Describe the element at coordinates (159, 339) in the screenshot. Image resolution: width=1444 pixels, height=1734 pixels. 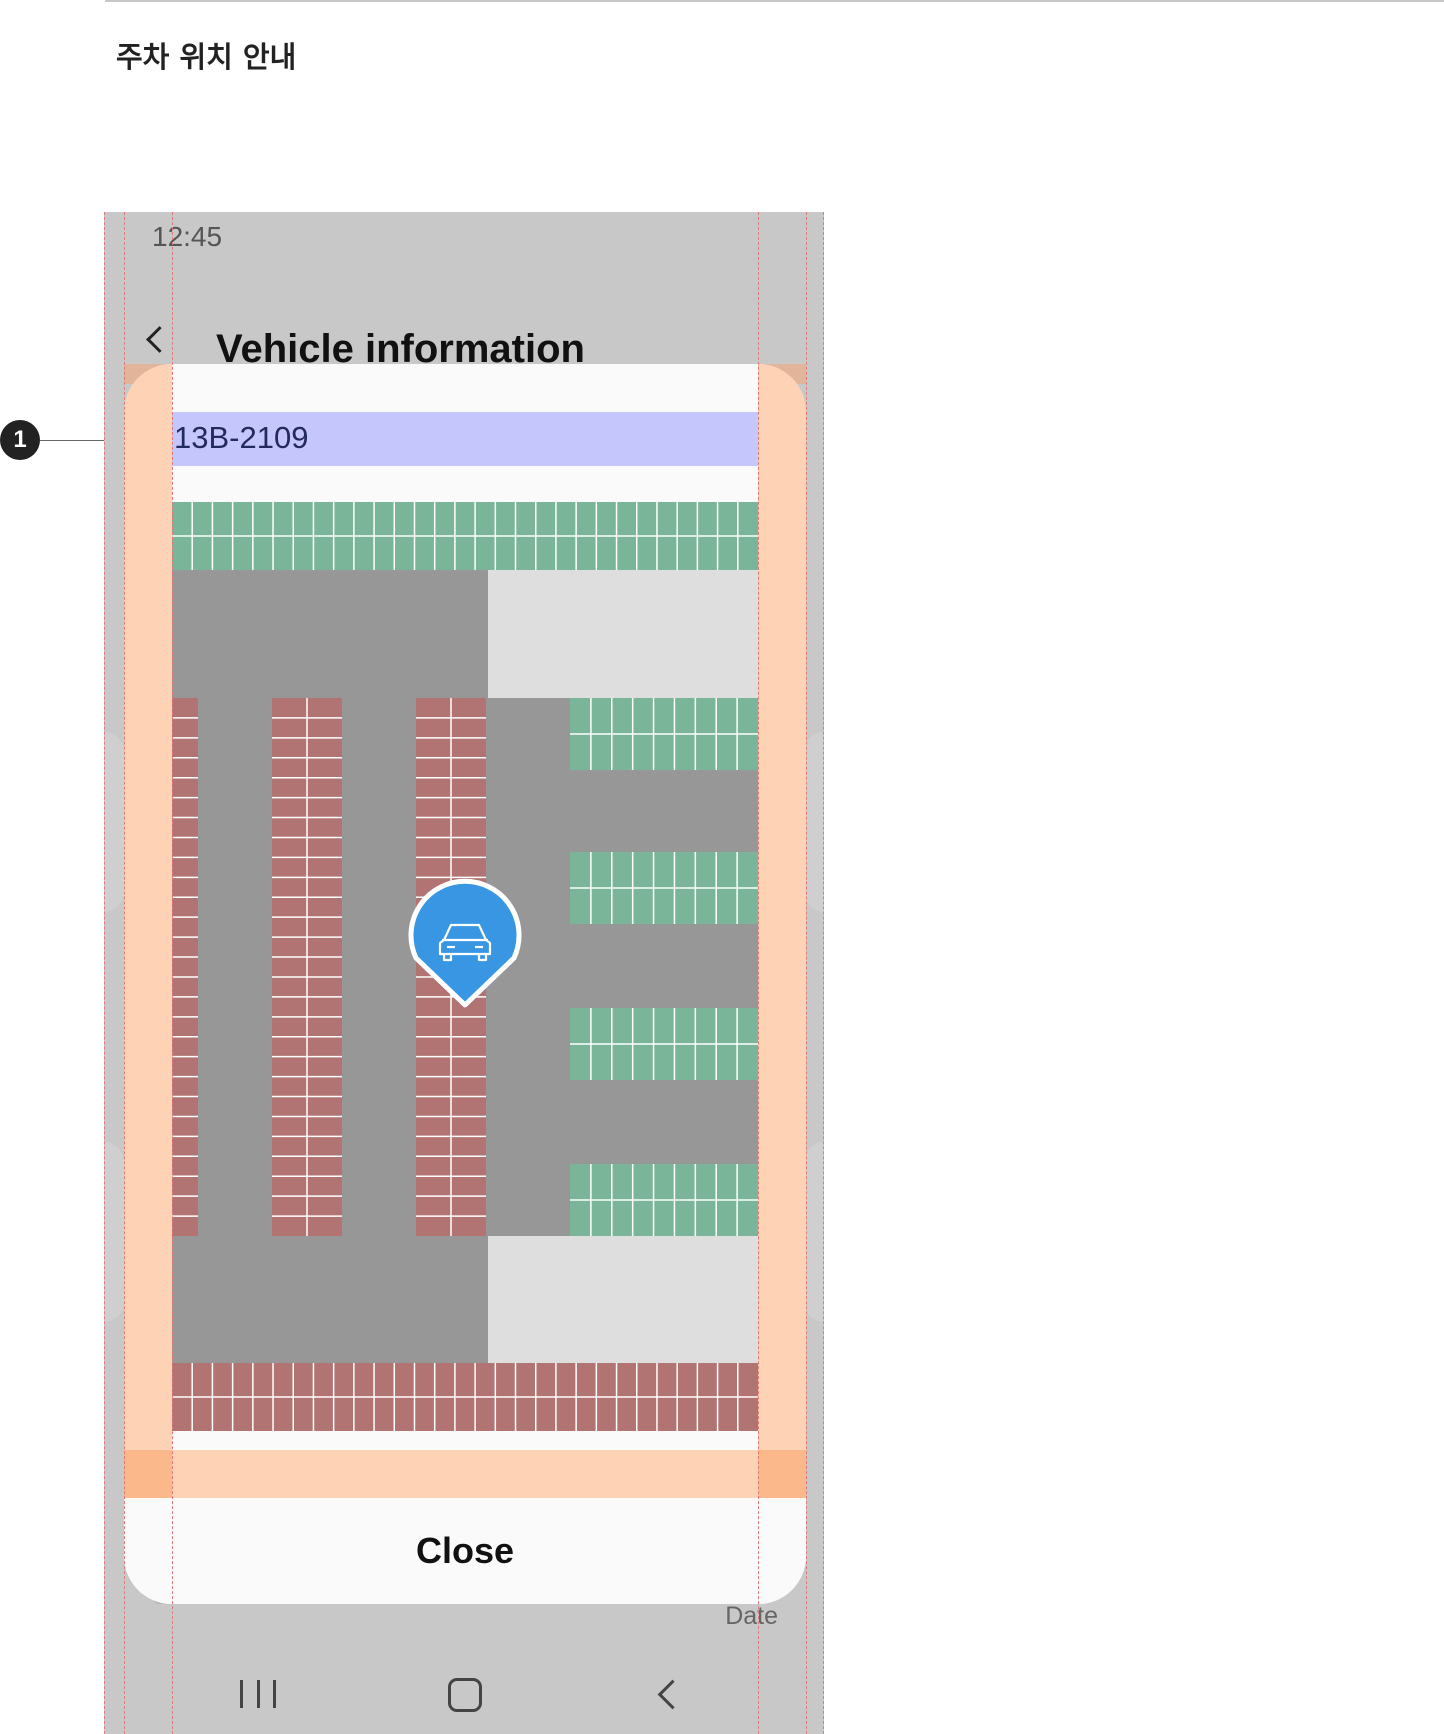
I see `back-arrow-icon` at that location.